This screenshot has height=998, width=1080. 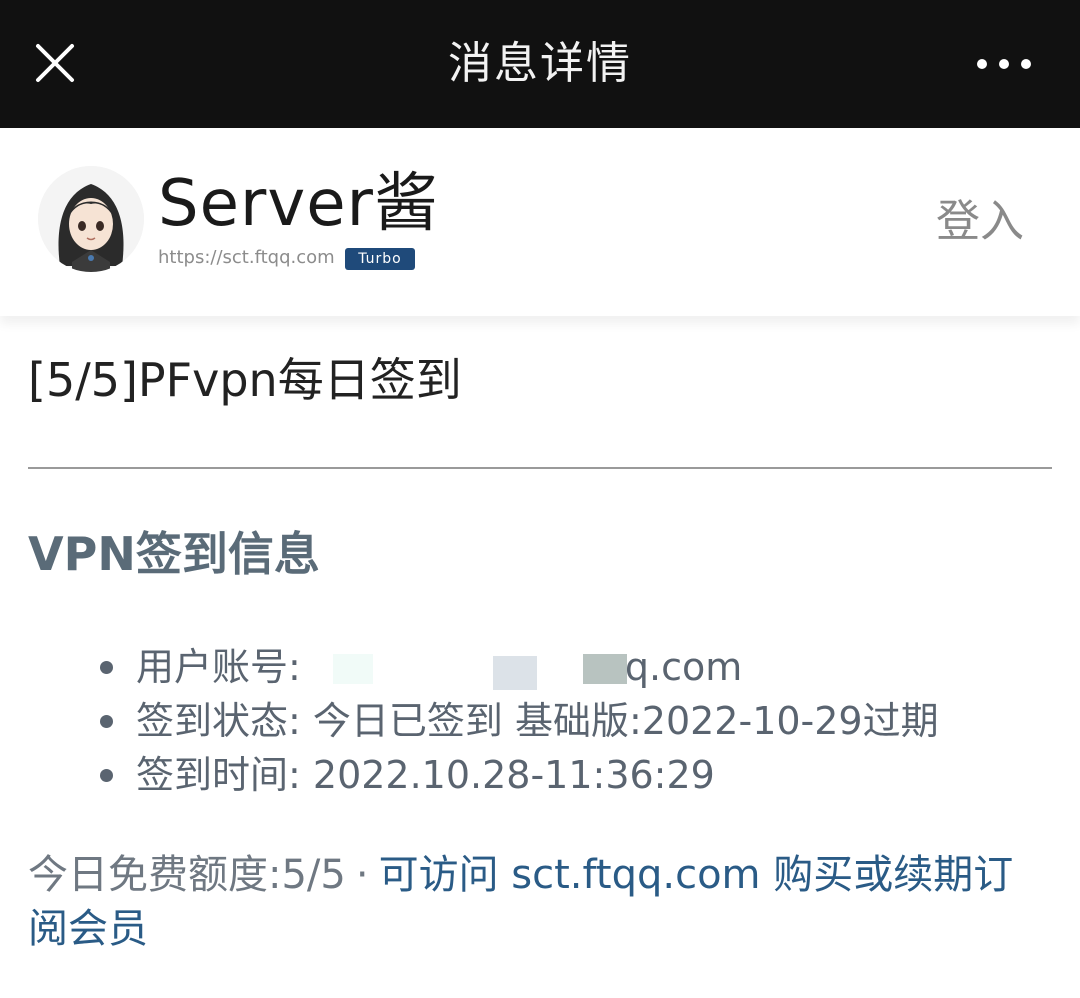 I want to click on list-item-status: 签到状态: 今日已签到 基础版:2022-10-29过期, so click(x=514, y=721).